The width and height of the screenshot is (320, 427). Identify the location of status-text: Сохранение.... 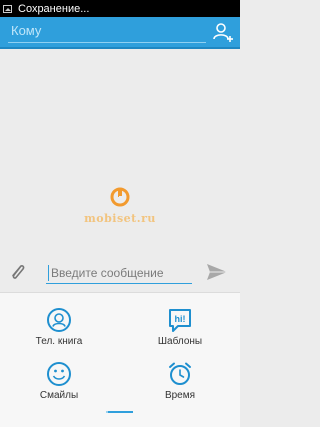
(54, 8).